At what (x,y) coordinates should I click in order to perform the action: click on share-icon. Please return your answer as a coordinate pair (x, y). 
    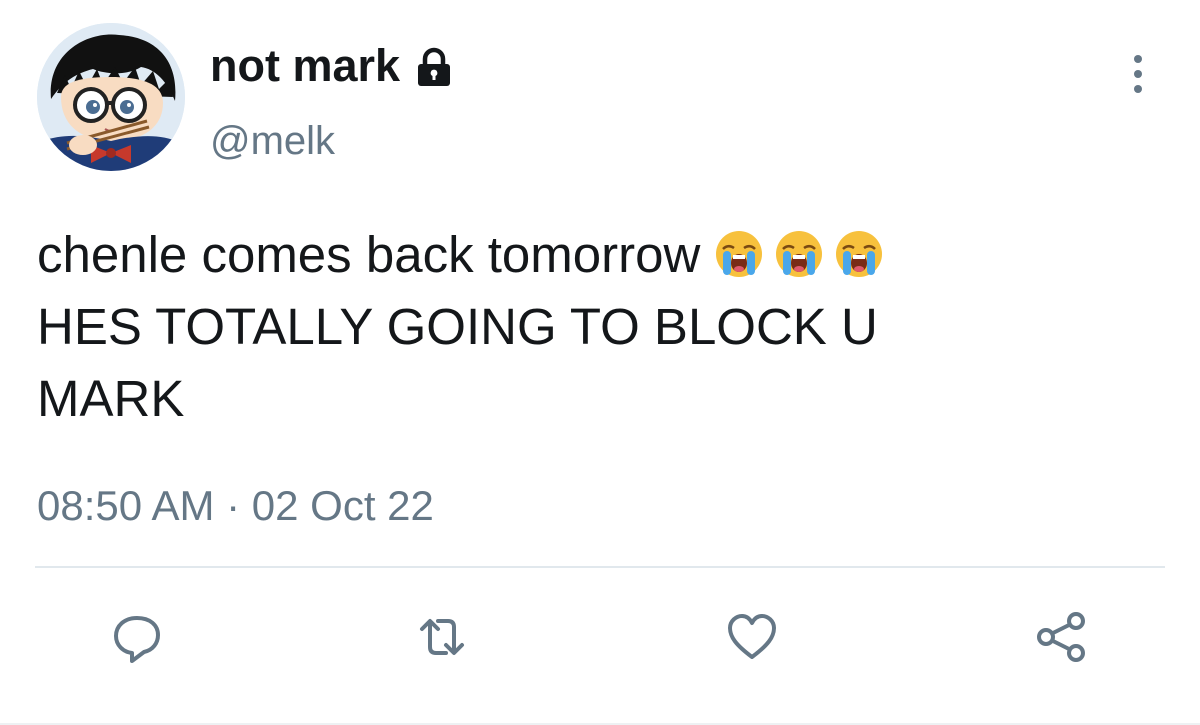
    Looking at the image, I should click on (1061, 637).